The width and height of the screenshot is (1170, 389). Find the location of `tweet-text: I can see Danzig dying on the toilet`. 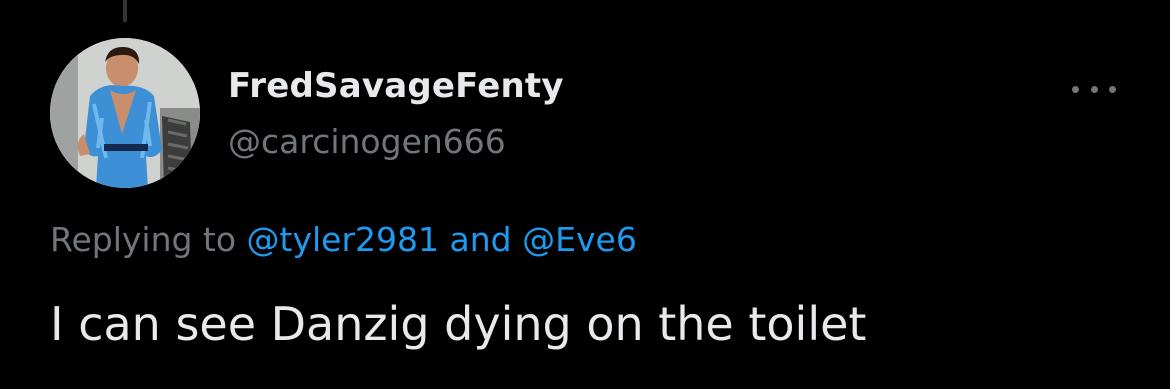

tweet-text: I can see Danzig dying on the toilet is located at coordinates (458, 324).